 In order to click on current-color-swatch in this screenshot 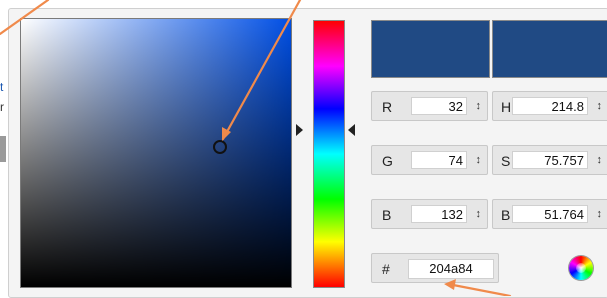, I will do `click(549, 49)`.